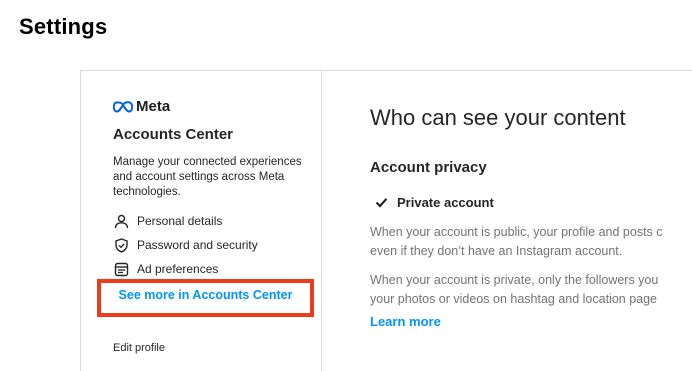 This screenshot has height=371, width=692. I want to click on meta-infinity-icon, so click(123, 106).